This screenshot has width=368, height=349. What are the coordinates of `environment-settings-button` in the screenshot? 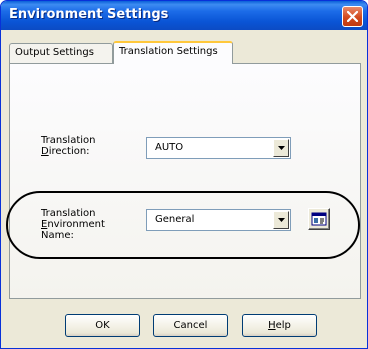 It's located at (319, 219).